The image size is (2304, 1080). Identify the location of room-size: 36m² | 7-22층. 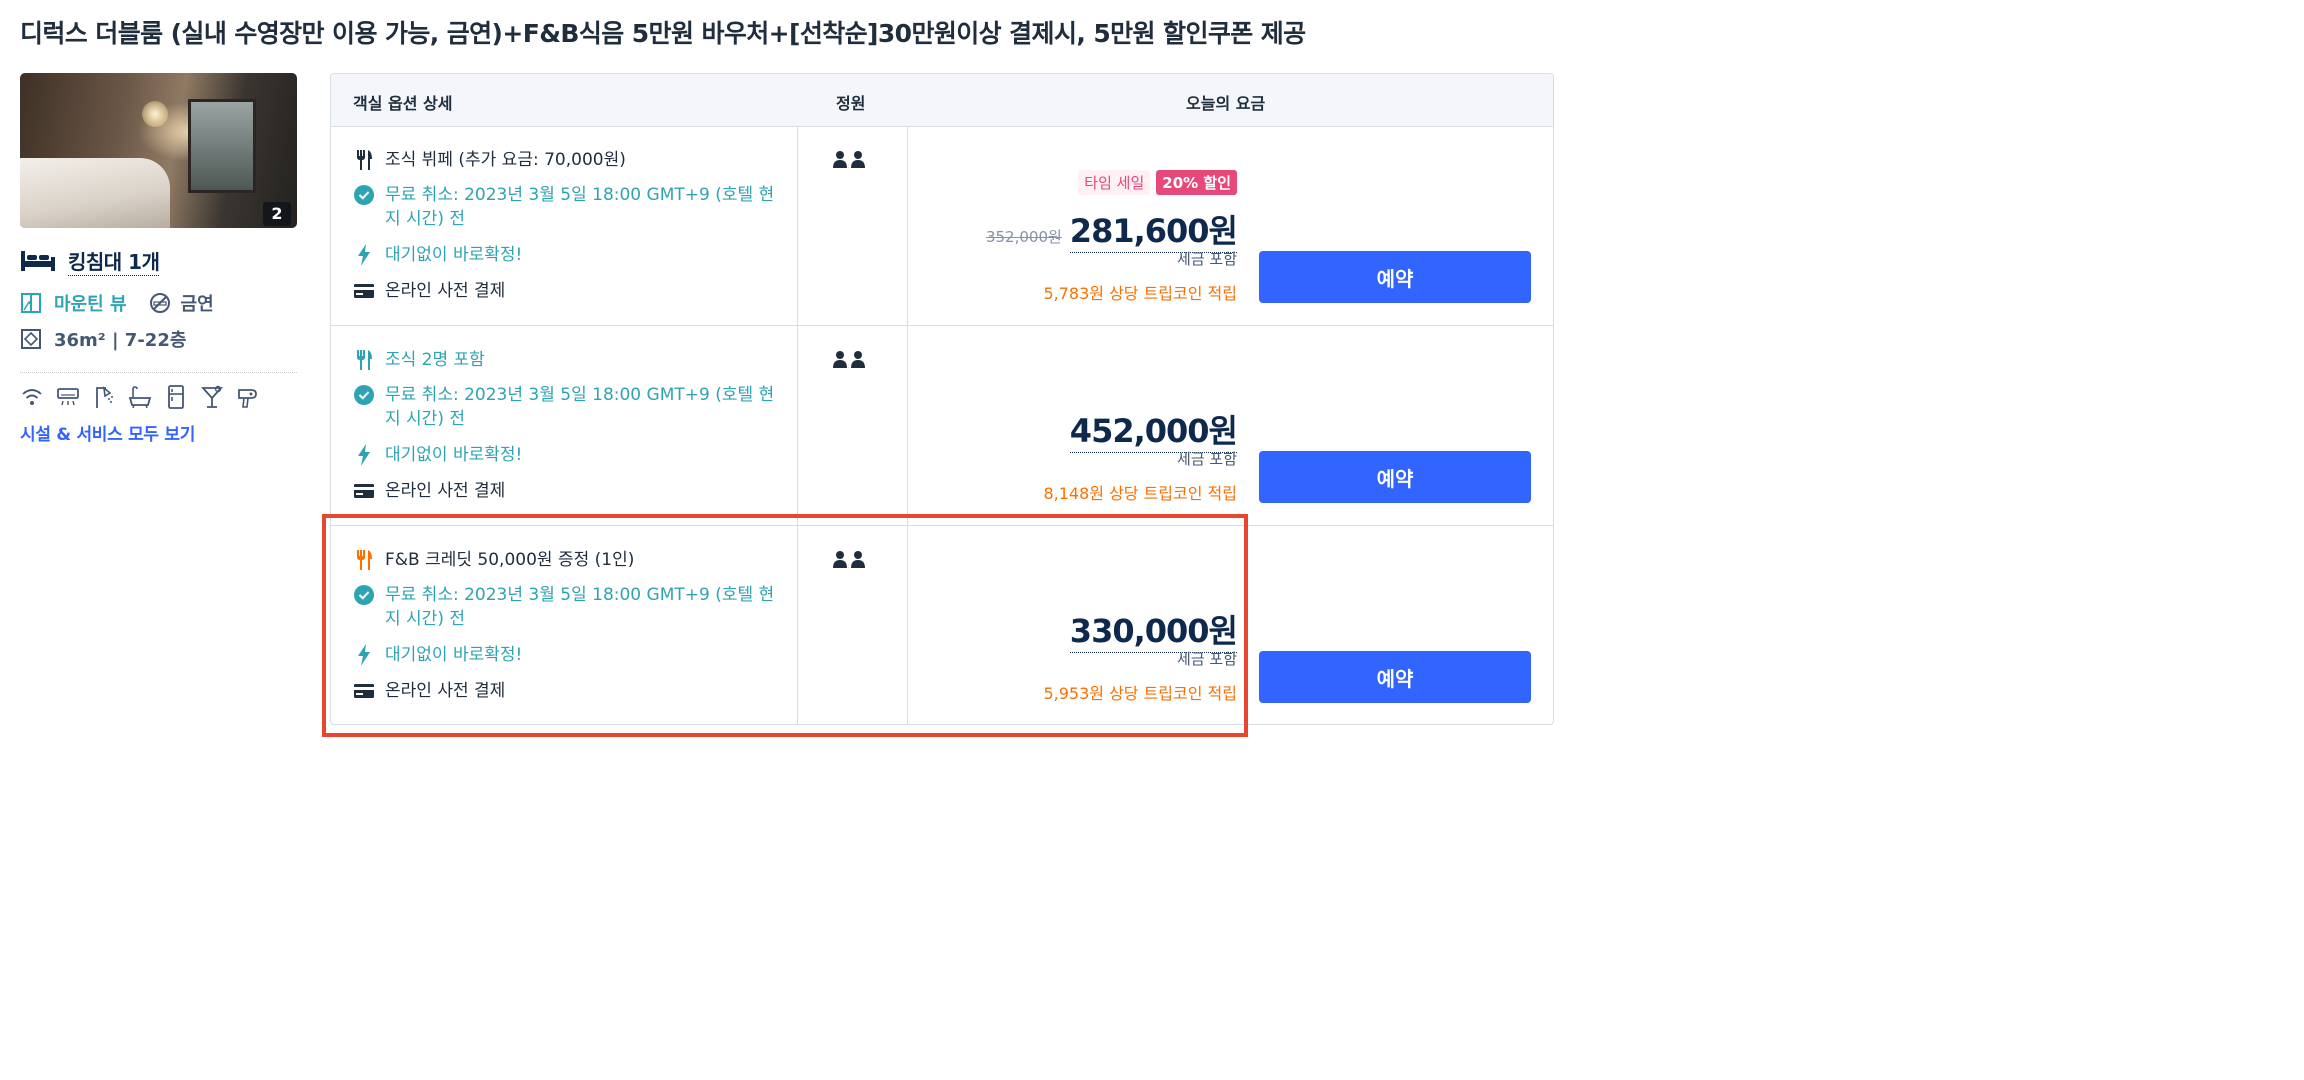
(120, 340).